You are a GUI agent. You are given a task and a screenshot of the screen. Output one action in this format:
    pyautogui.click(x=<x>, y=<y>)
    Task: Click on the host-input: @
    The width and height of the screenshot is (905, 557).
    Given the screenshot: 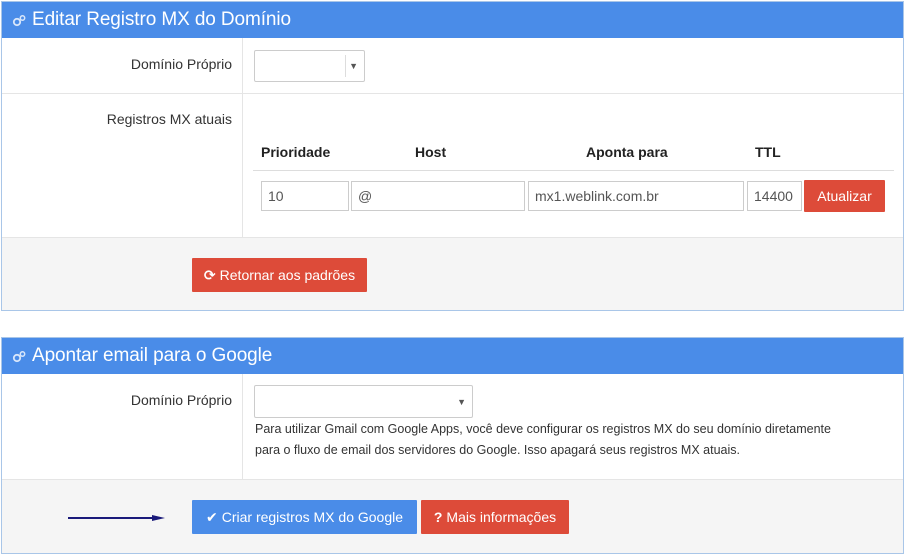 What is the action you would take?
    pyautogui.click(x=438, y=196)
    